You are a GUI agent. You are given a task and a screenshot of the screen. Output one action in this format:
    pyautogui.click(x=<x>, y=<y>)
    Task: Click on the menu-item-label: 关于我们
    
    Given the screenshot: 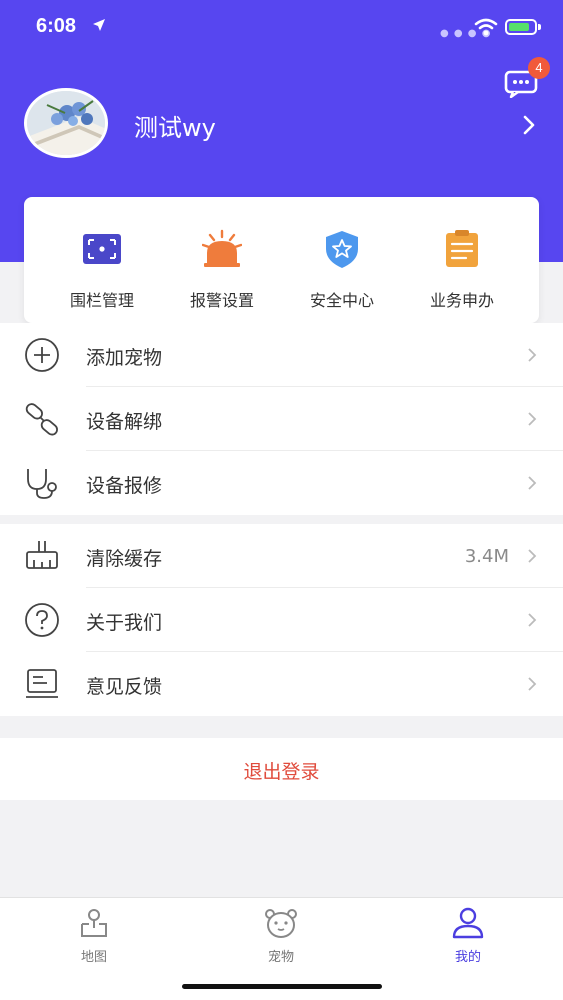 What is the action you would take?
    pyautogui.click(x=124, y=623)
    